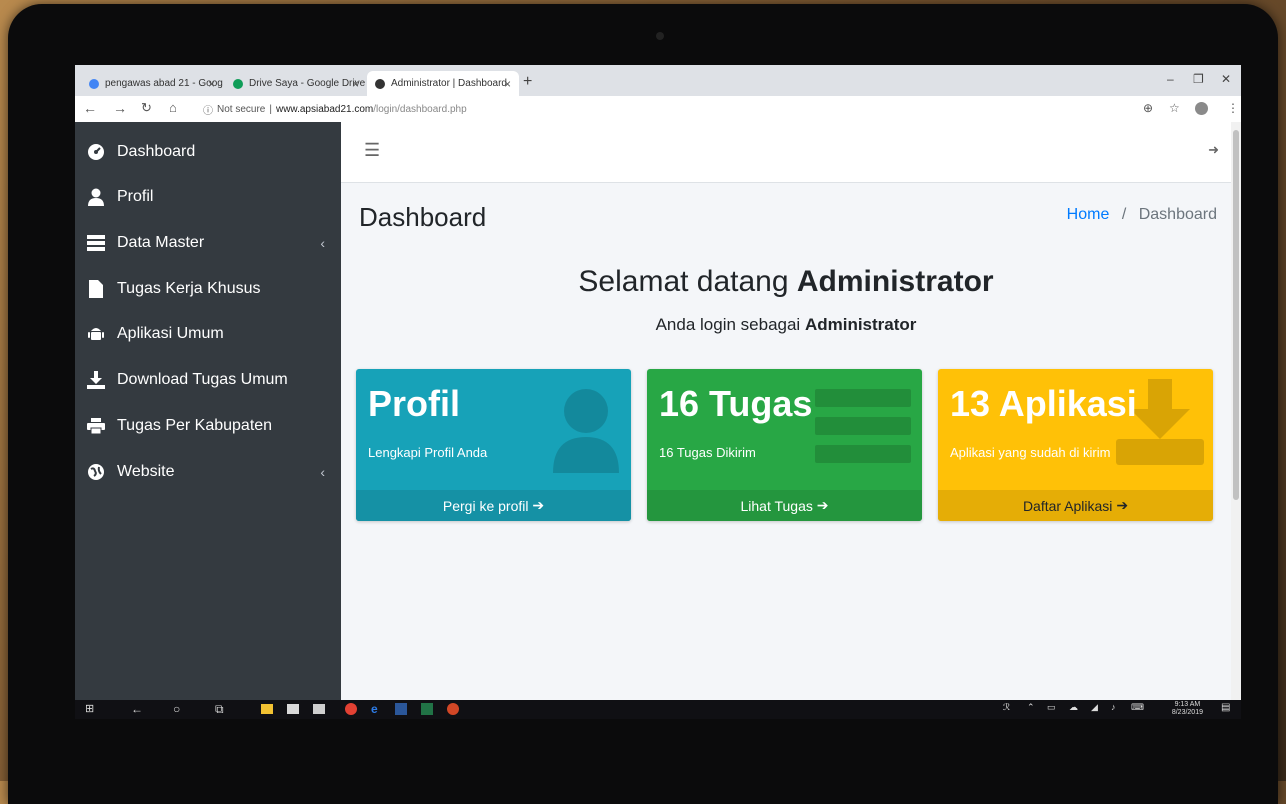 The width and height of the screenshot is (1286, 804). What do you see at coordinates (863, 426) in the screenshot?
I see `list-bg-icon` at bounding box center [863, 426].